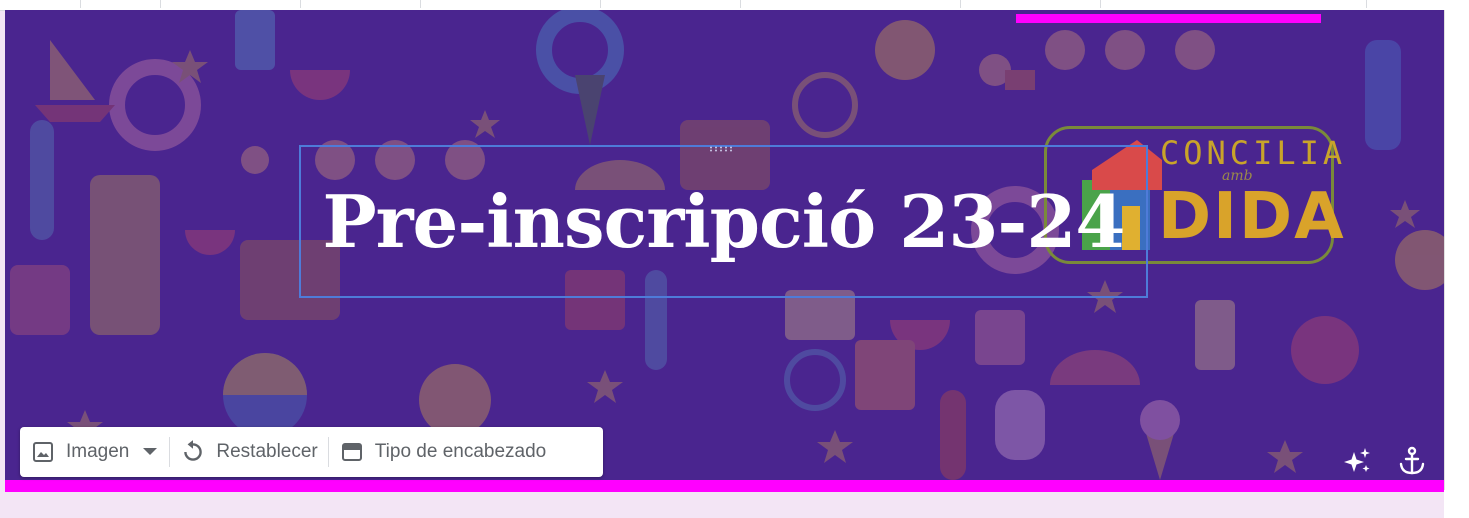 This screenshot has width=1469, height=518. I want to click on reset-button: Restablecer, so click(248, 452).